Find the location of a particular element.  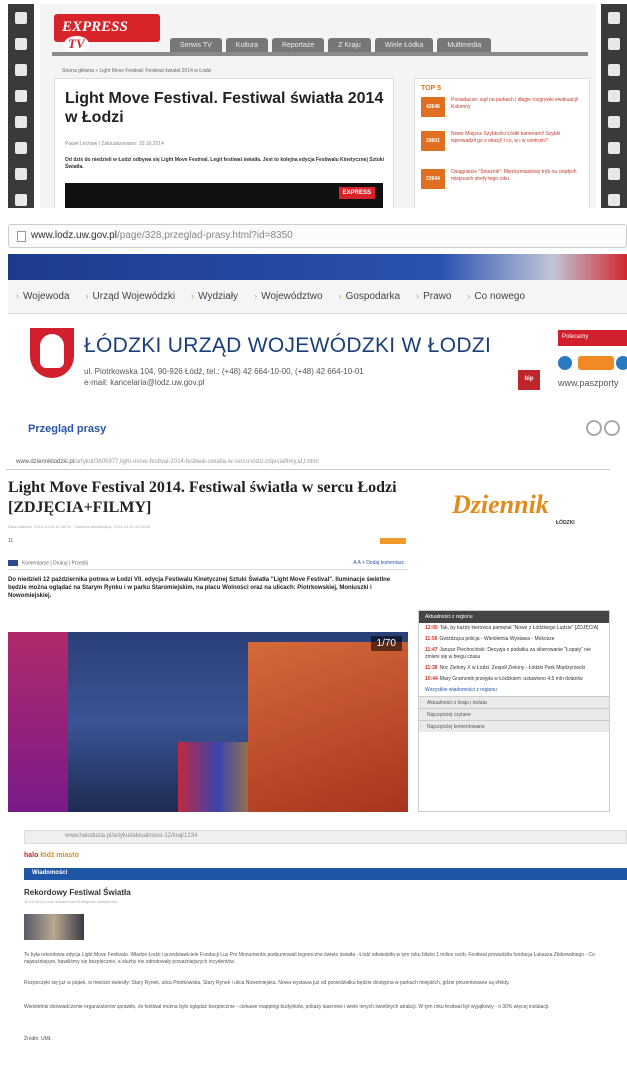

rss-icon is located at coordinates (596, 363).